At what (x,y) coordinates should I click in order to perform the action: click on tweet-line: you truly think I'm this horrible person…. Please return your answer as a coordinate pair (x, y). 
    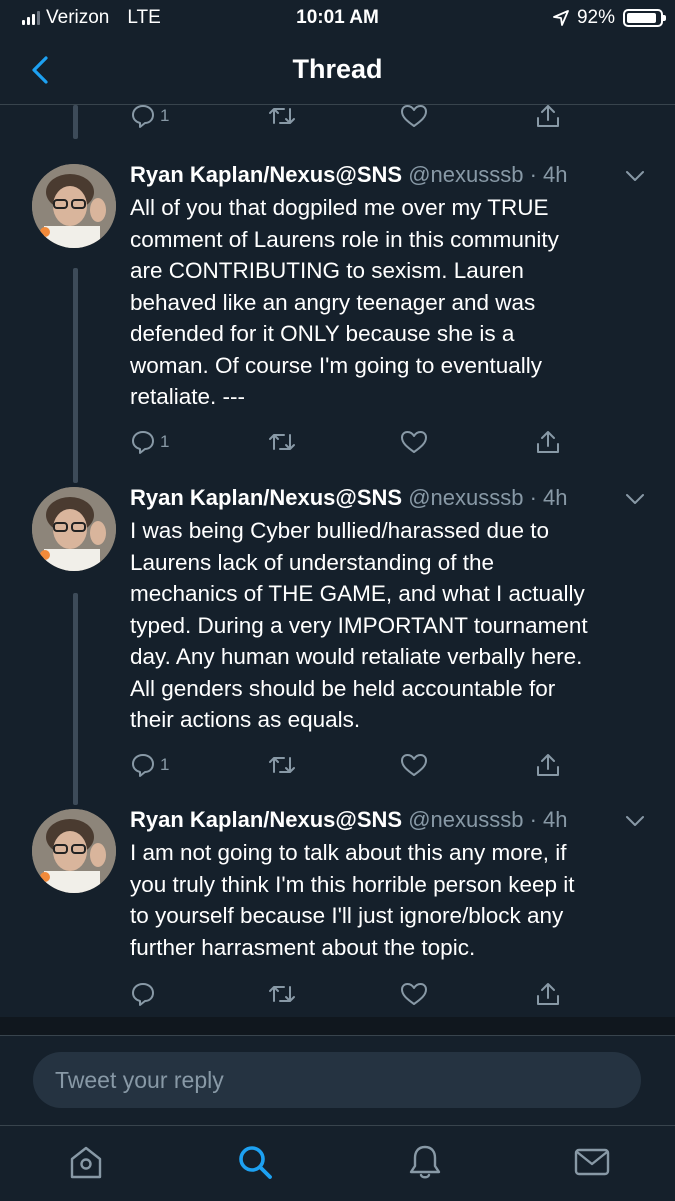
    Looking at the image, I should click on (352, 884).